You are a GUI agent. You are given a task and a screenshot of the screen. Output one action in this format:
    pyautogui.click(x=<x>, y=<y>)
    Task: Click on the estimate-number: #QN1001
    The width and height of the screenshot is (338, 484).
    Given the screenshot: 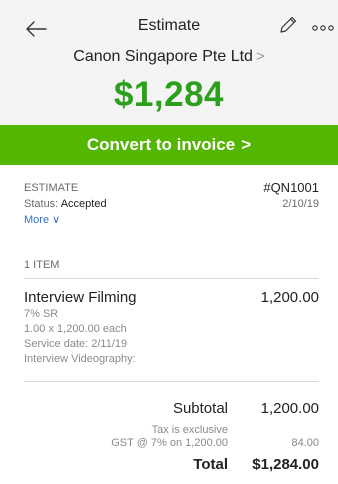 What is the action you would take?
    pyautogui.click(x=291, y=187)
    